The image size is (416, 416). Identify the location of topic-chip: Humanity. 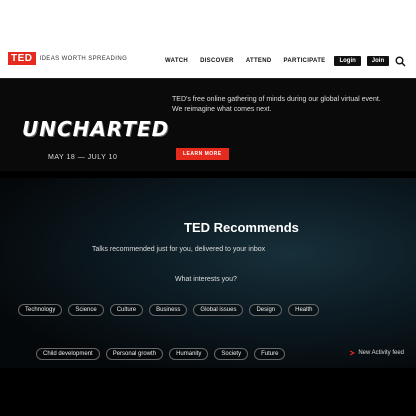
(189, 354).